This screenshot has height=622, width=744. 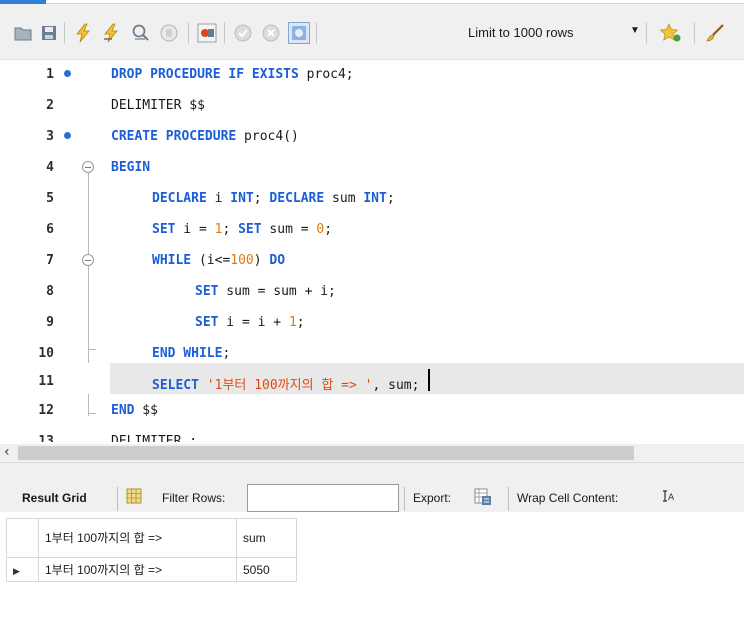 I want to click on wrap-toggle-icon: A, so click(x=669, y=497).